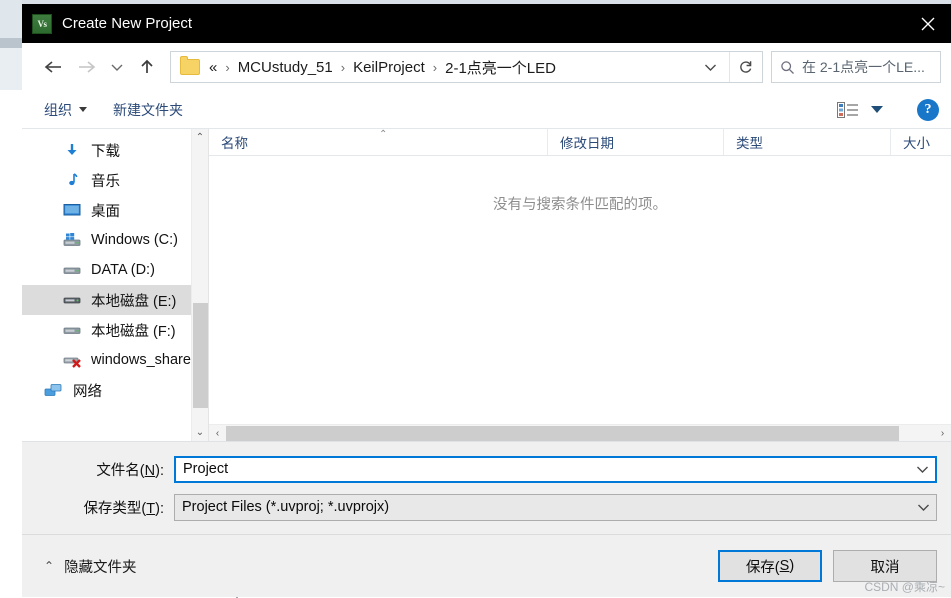 This screenshot has height=598, width=951. Describe the element at coordinates (72, 150) in the screenshot. I see `download-arrow-icon` at that location.